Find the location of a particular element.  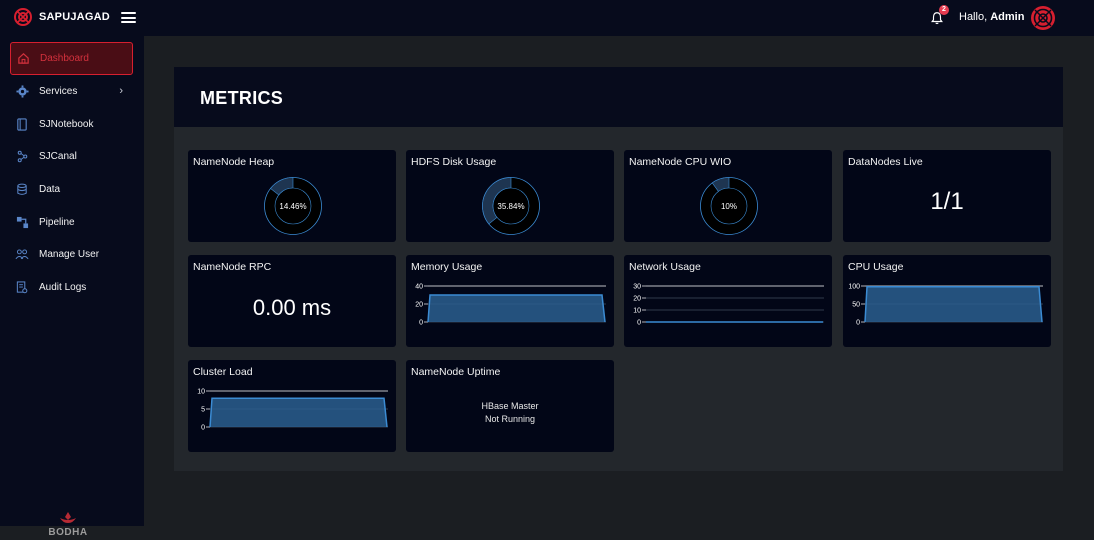

y-tick-label: 30 is located at coordinates (637, 287).